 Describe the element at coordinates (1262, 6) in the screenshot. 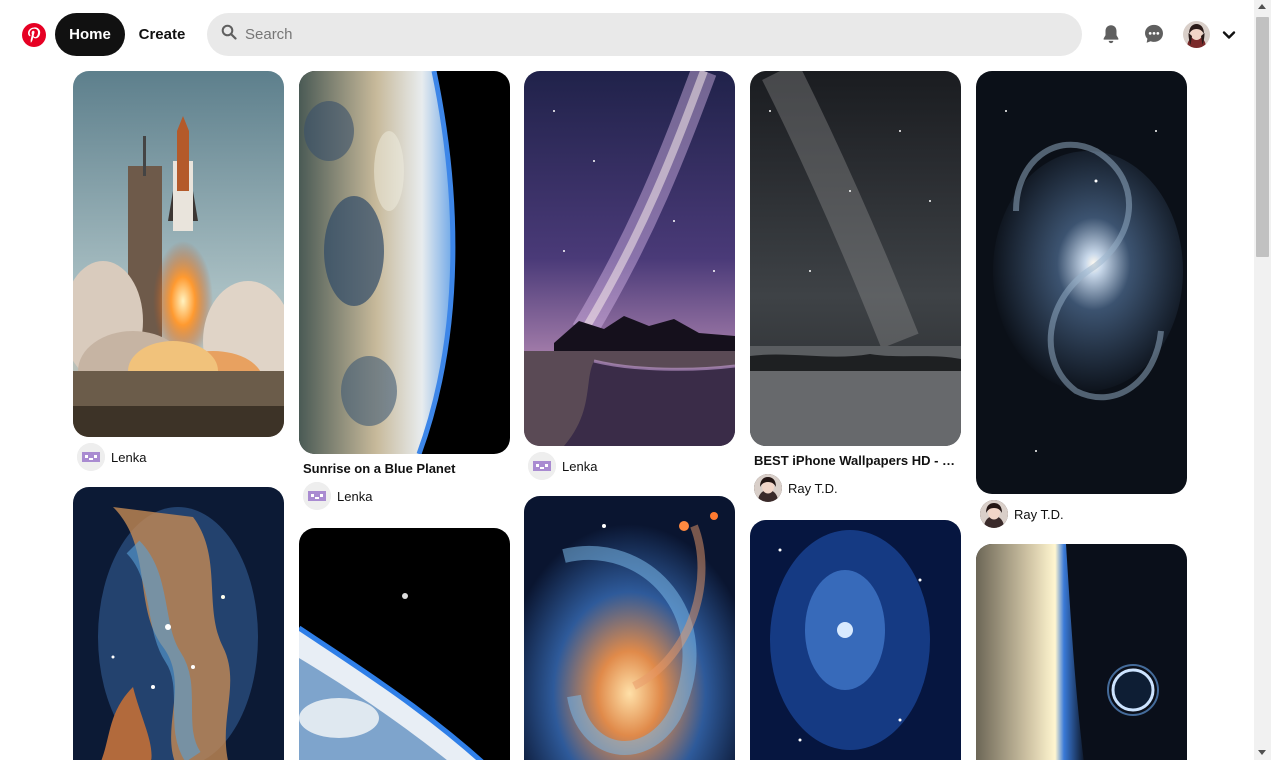

I see `scroll-up-arrow-icon` at that location.